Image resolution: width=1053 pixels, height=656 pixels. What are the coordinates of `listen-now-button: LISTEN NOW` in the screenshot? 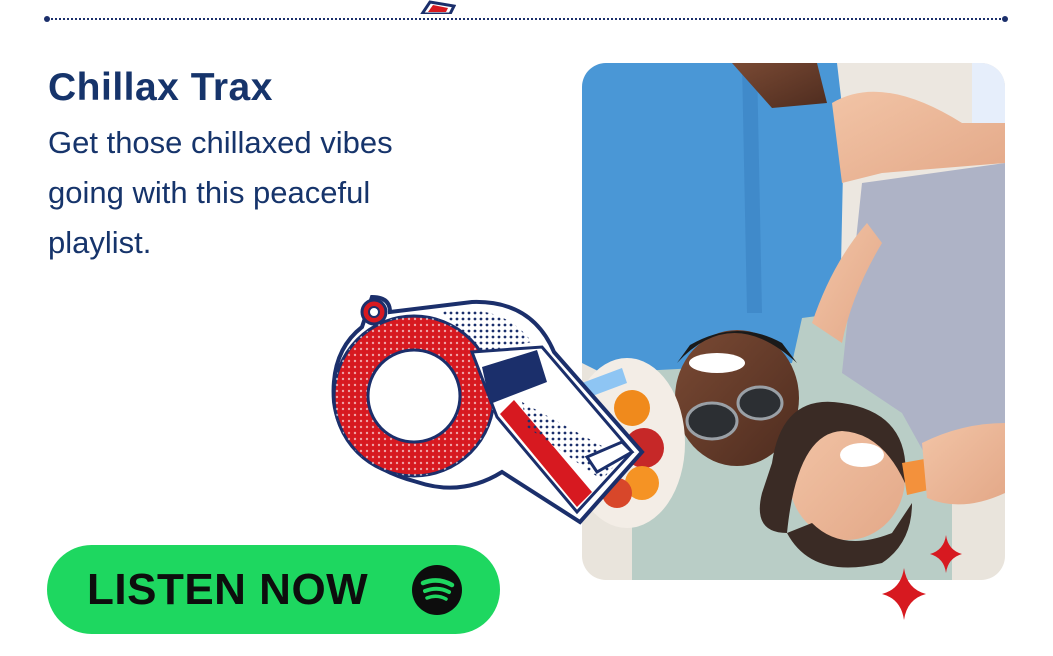 It's located at (273, 589).